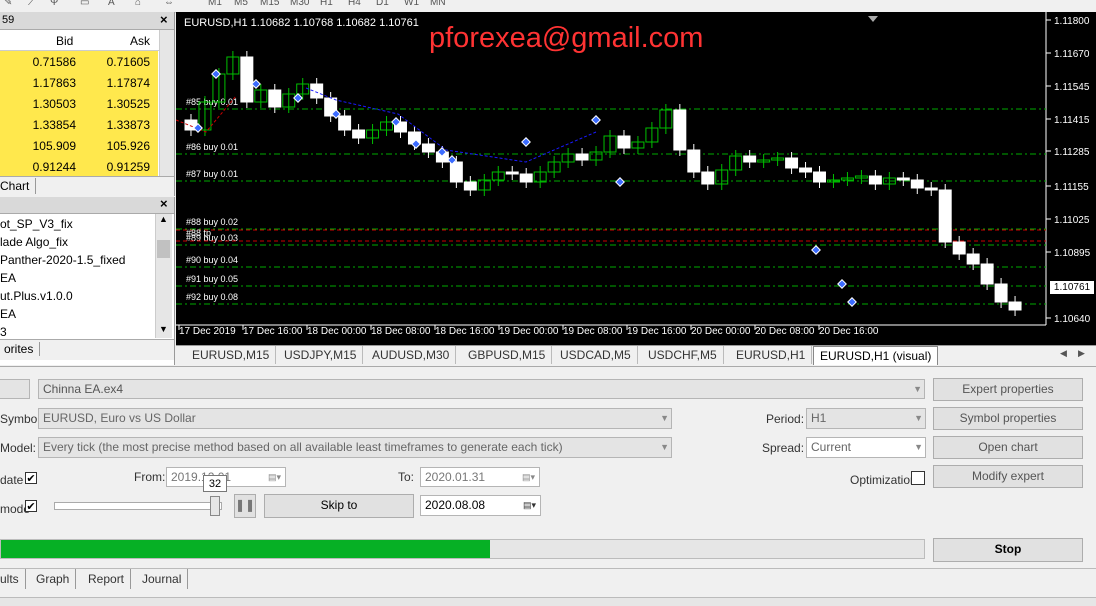 The height and width of the screenshot is (606, 1096). I want to click on text-tool-icon: A, so click(111, 4).